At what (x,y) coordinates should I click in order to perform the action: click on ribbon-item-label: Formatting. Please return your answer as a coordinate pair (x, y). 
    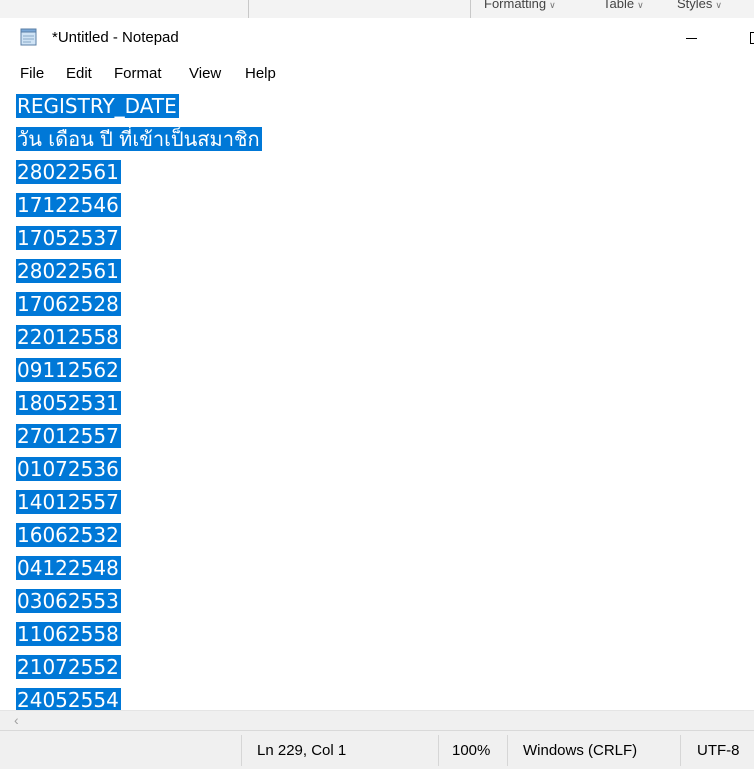
    Looking at the image, I should click on (515, 5).